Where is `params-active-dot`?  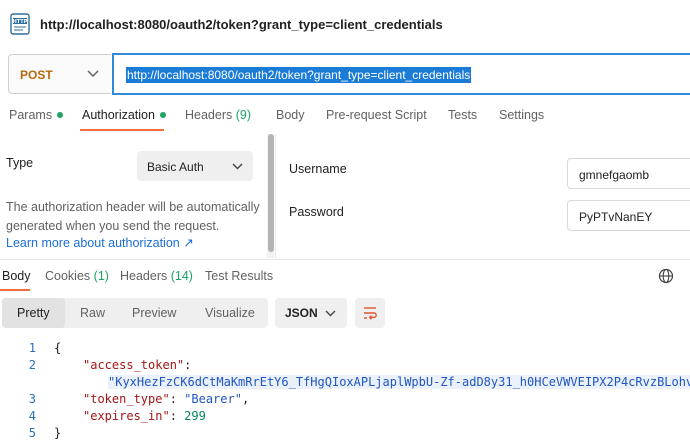
params-active-dot is located at coordinates (60, 114).